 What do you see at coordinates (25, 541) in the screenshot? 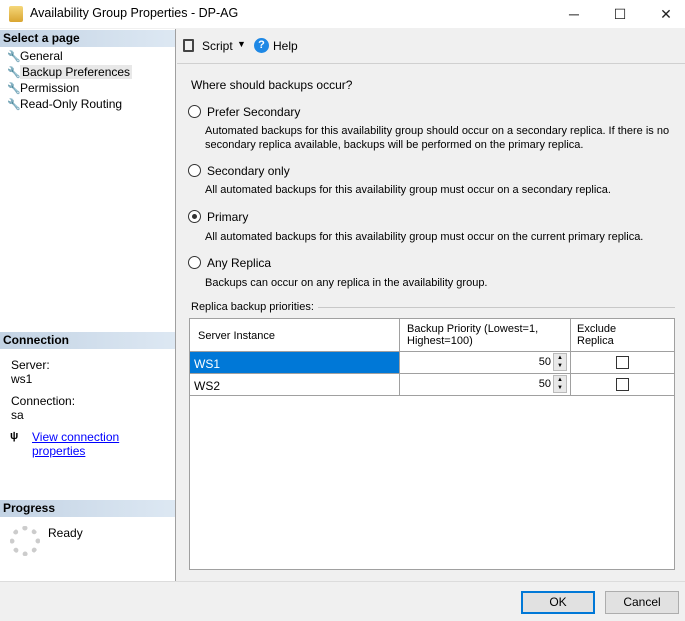
I see `progress-spinner-icon` at bounding box center [25, 541].